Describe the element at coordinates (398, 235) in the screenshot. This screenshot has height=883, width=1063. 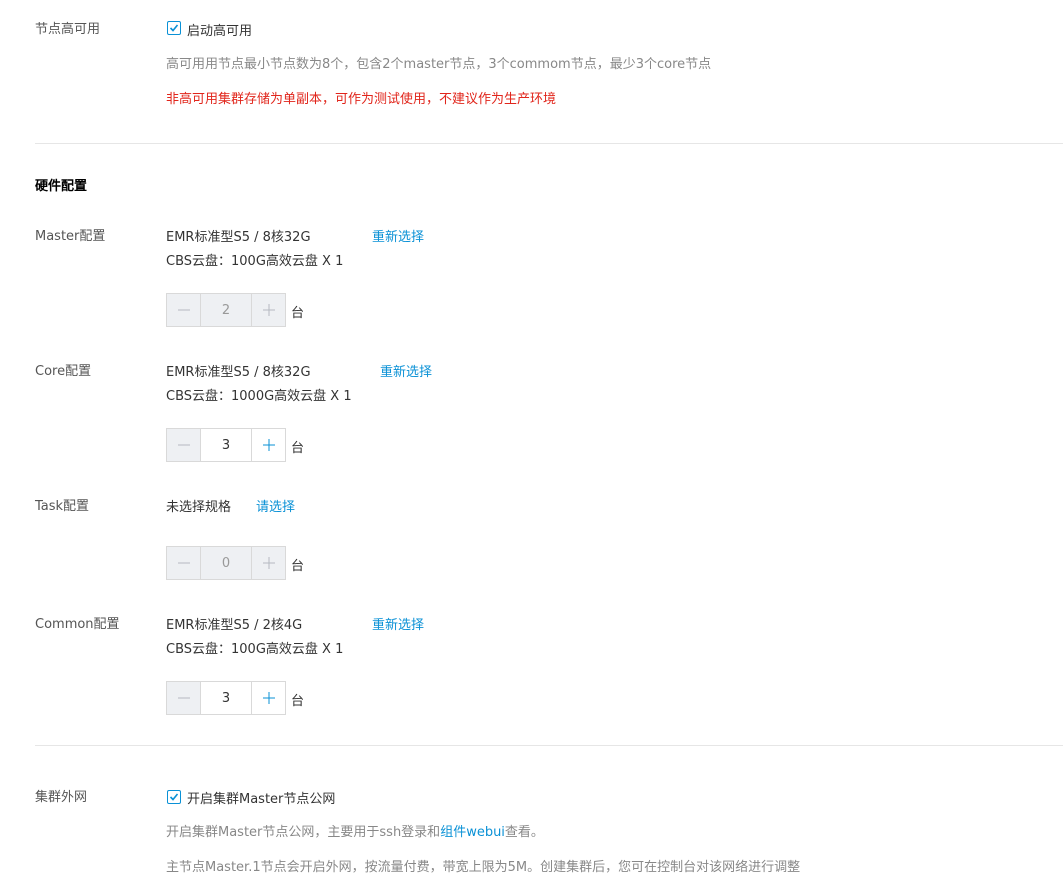
I see `master-reselect-link: 重新选择` at that location.